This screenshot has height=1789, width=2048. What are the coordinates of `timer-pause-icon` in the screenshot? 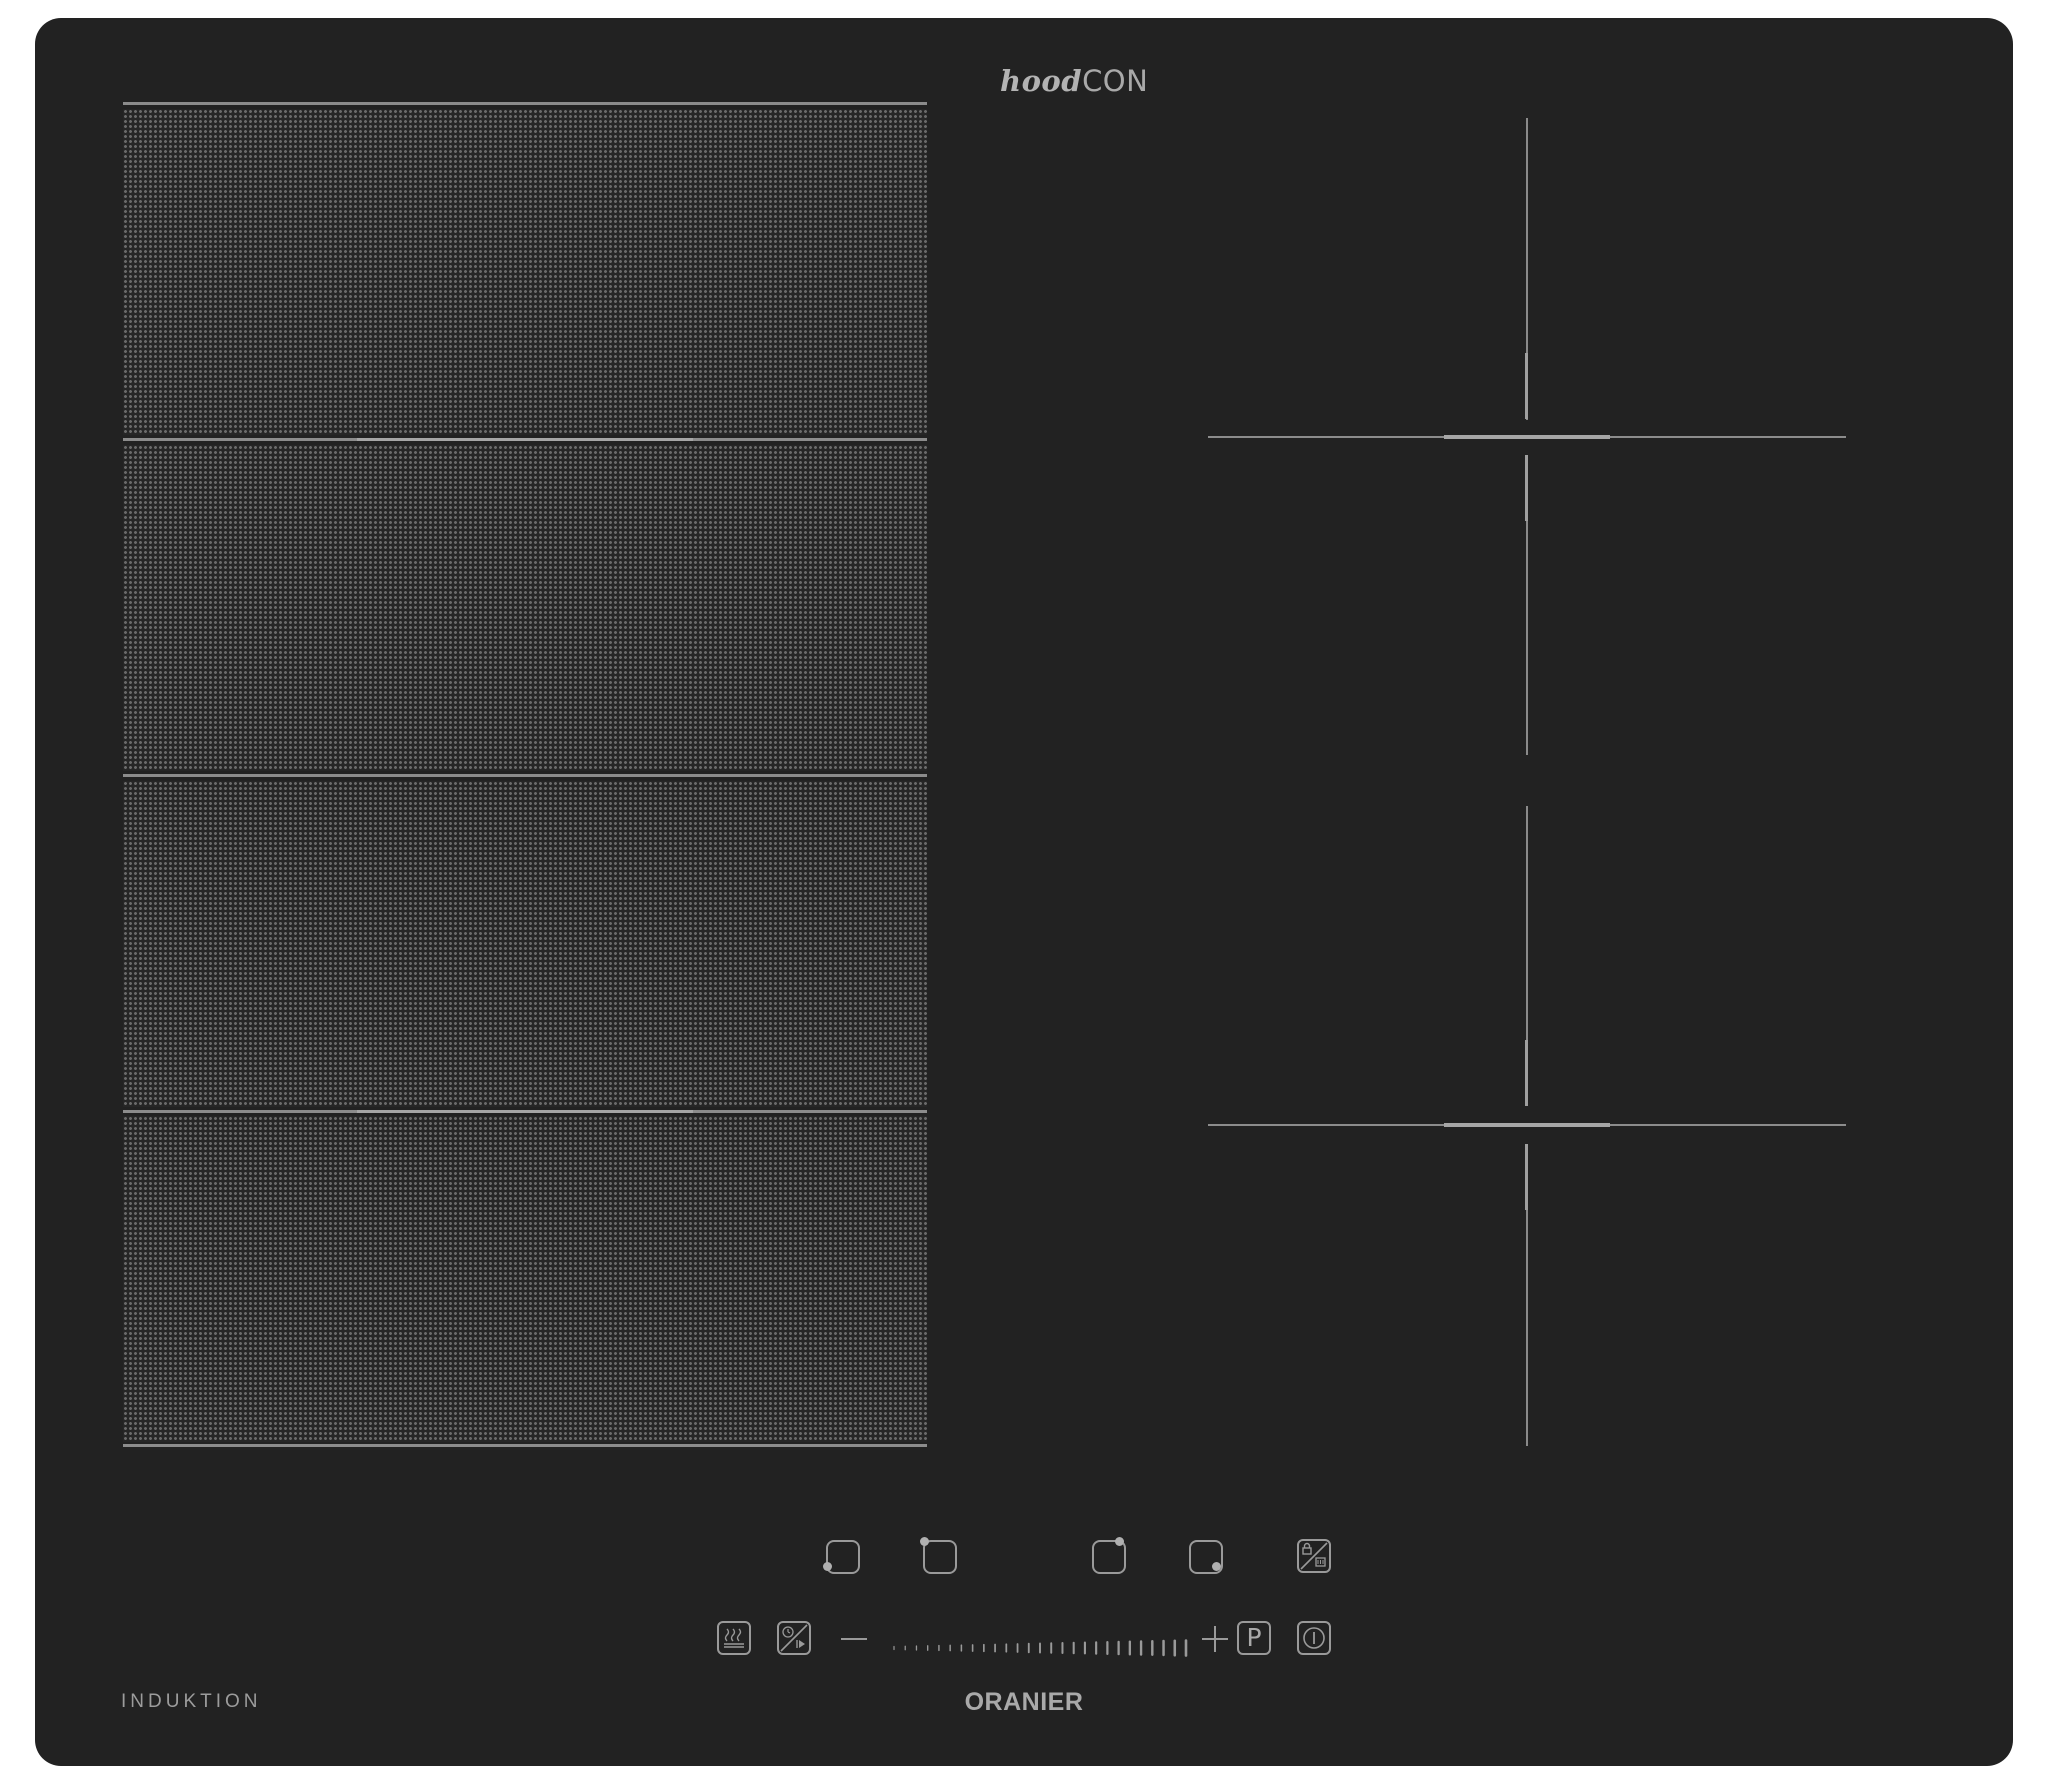 It's located at (794, 1638).